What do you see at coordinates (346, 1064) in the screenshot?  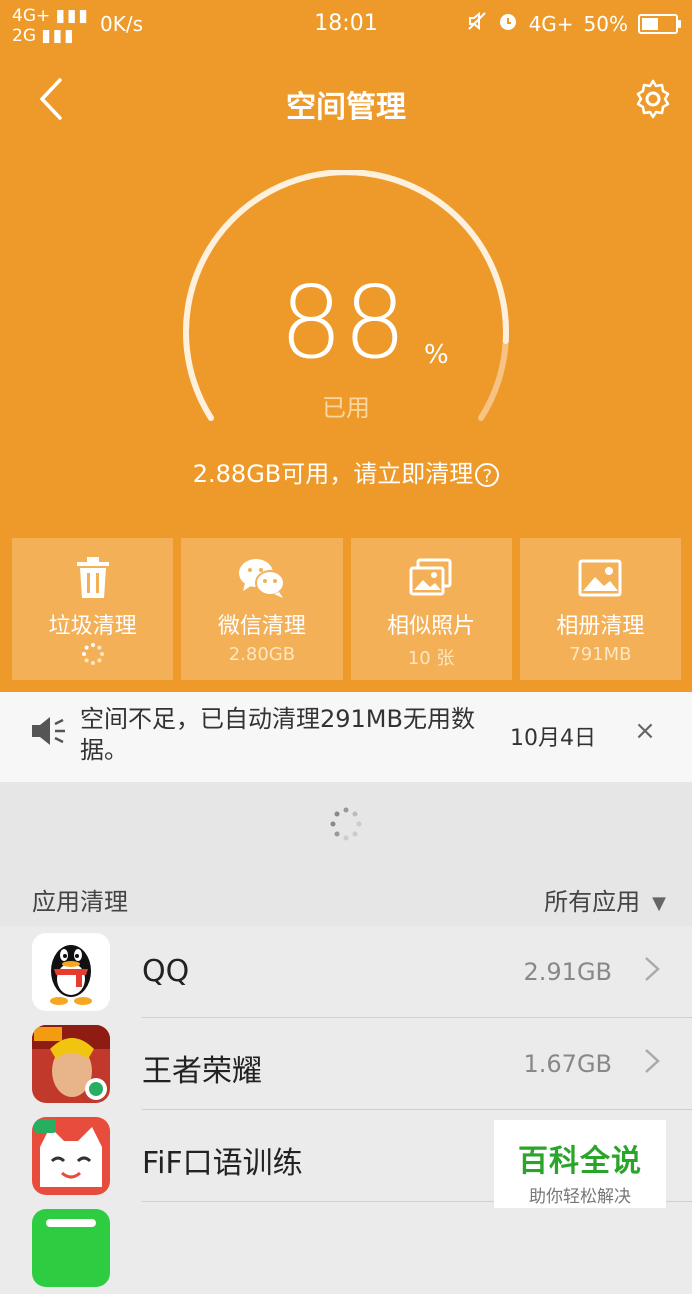 I see `app-row-wangzhe: 王者荣耀 1.67GB` at bounding box center [346, 1064].